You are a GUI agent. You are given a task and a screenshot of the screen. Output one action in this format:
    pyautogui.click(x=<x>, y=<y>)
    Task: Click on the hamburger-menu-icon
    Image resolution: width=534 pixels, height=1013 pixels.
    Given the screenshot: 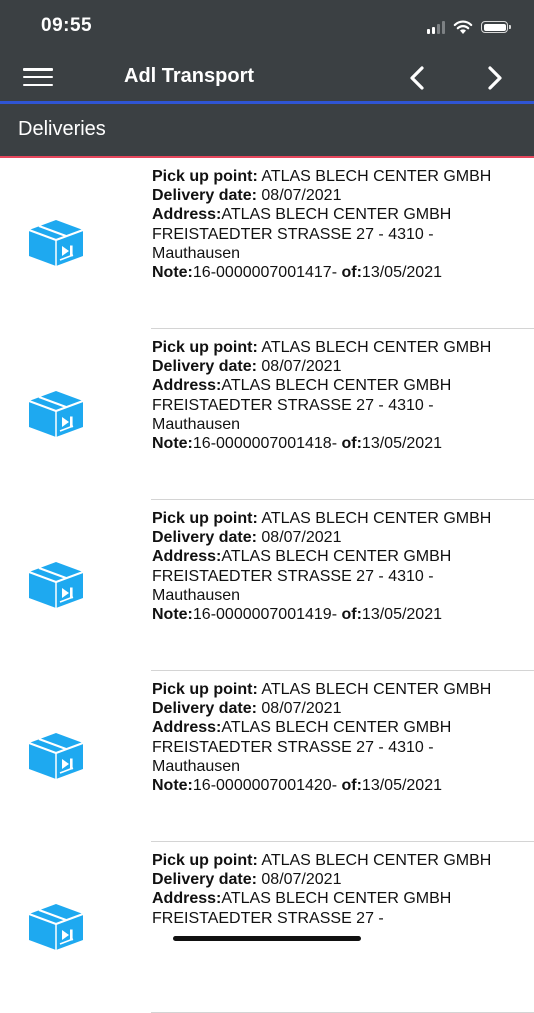 What is the action you would take?
    pyautogui.click(x=38, y=77)
    